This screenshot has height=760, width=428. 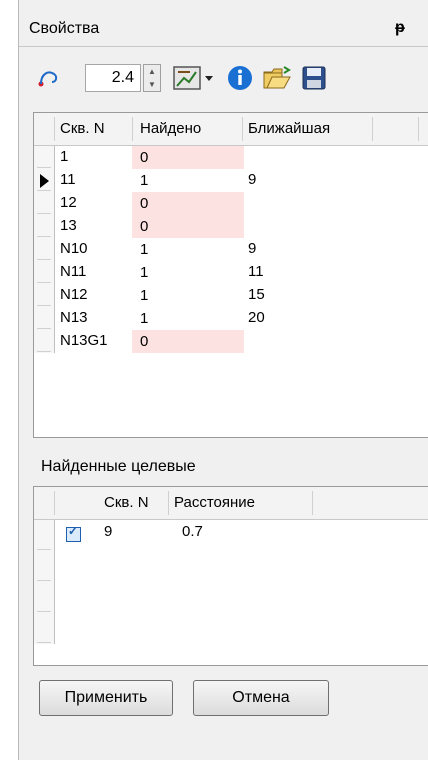 What do you see at coordinates (231, 535) in the screenshot?
I see `table-row: 90.7` at bounding box center [231, 535].